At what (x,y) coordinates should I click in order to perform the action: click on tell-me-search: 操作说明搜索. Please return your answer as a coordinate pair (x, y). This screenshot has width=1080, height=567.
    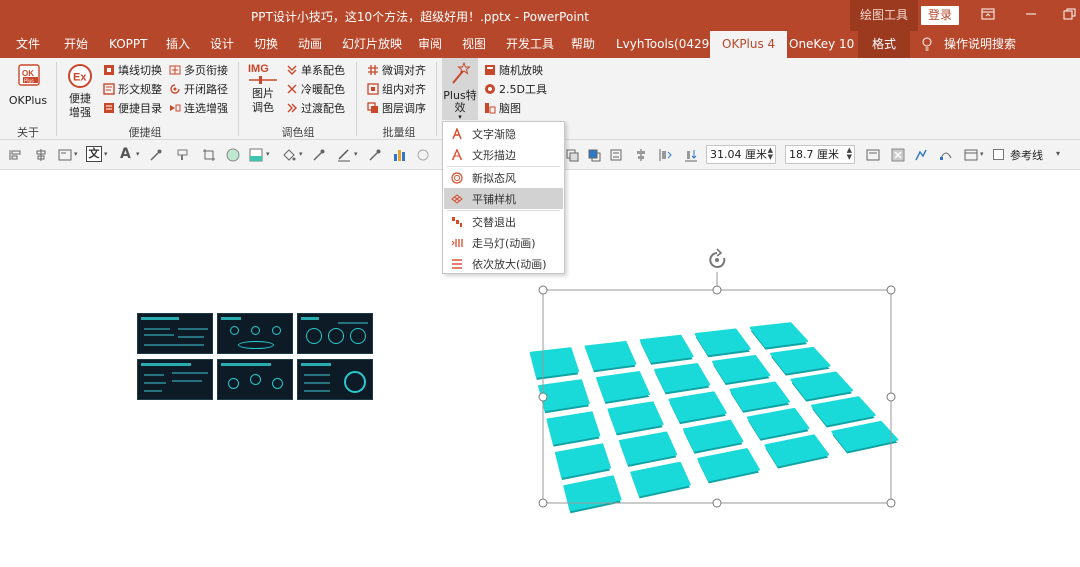
    Looking at the image, I should click on (980, 44).